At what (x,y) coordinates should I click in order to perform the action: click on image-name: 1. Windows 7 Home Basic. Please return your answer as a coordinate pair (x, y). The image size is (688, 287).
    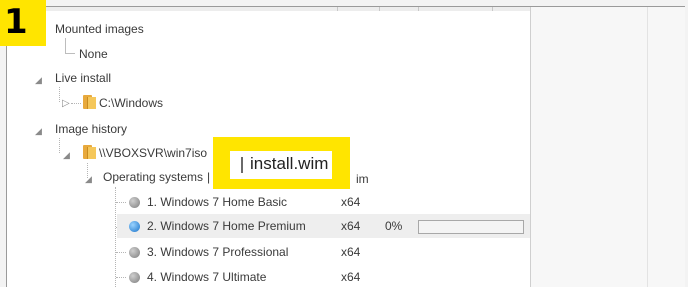
    Looking at the image, I should click on (217, 202).